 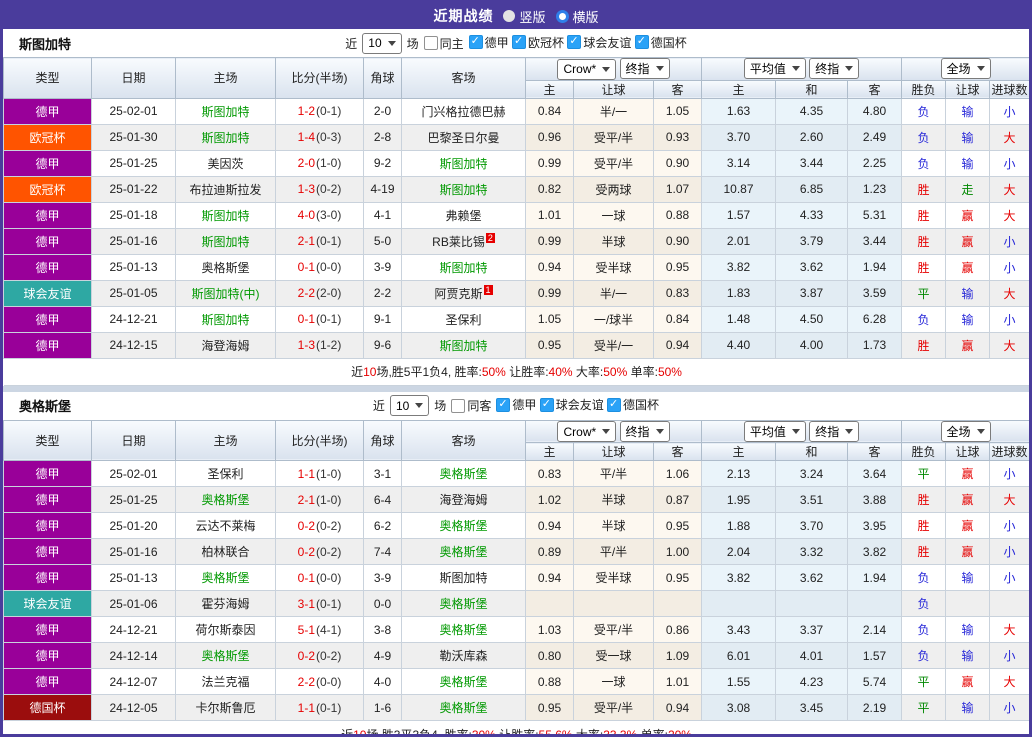 I want to click on same-side-filter: 同主, so click(x=443, y=43).